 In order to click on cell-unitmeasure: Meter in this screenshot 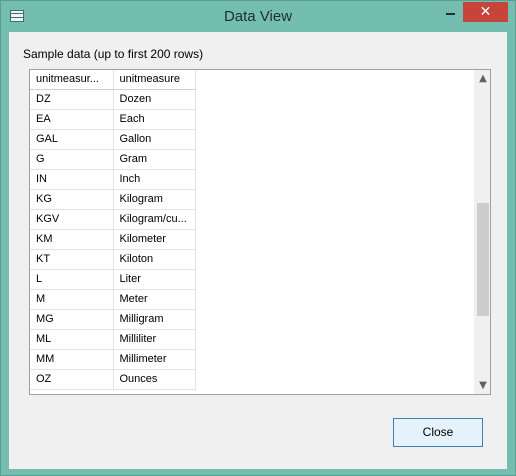, I will do `click(154, 299)`.